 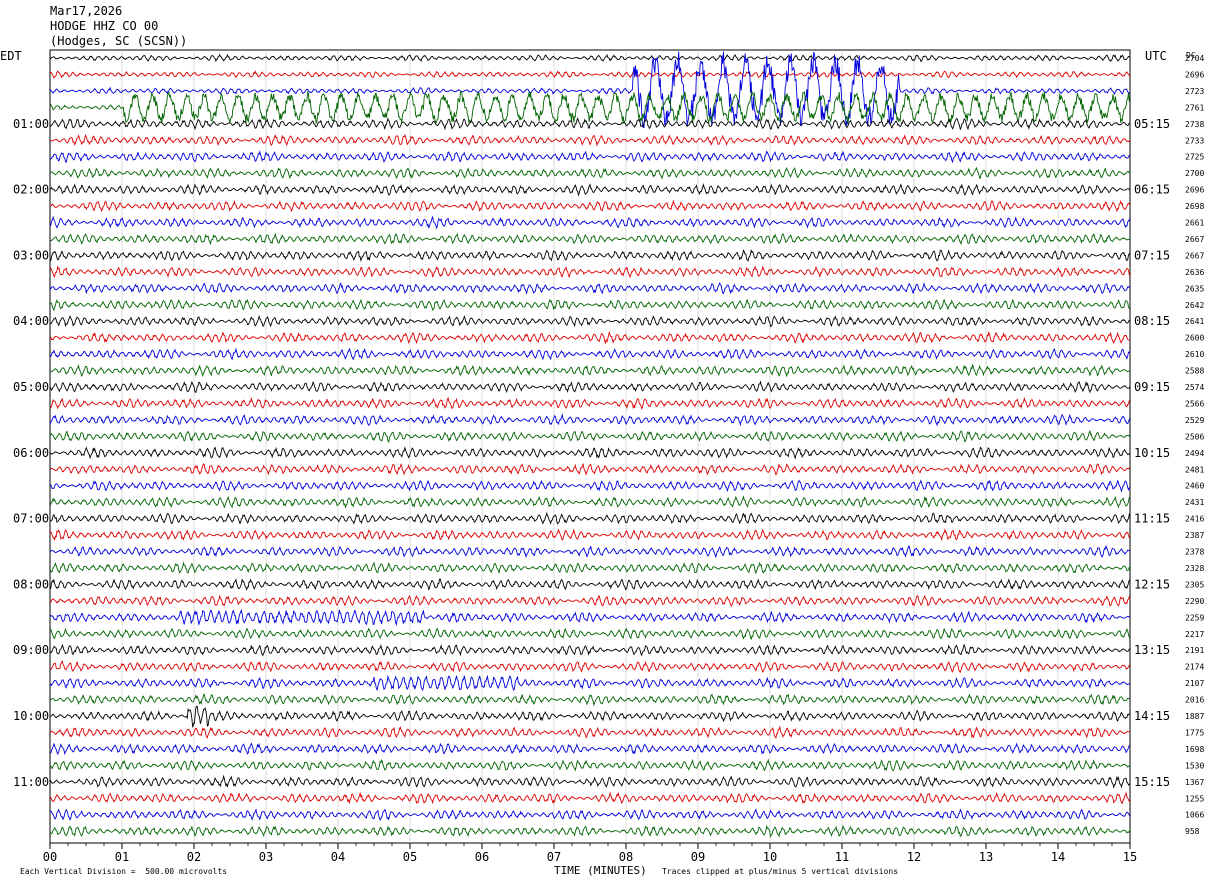 I want to click on dc-offset-label: 2610, so click(x=1194, y=354).